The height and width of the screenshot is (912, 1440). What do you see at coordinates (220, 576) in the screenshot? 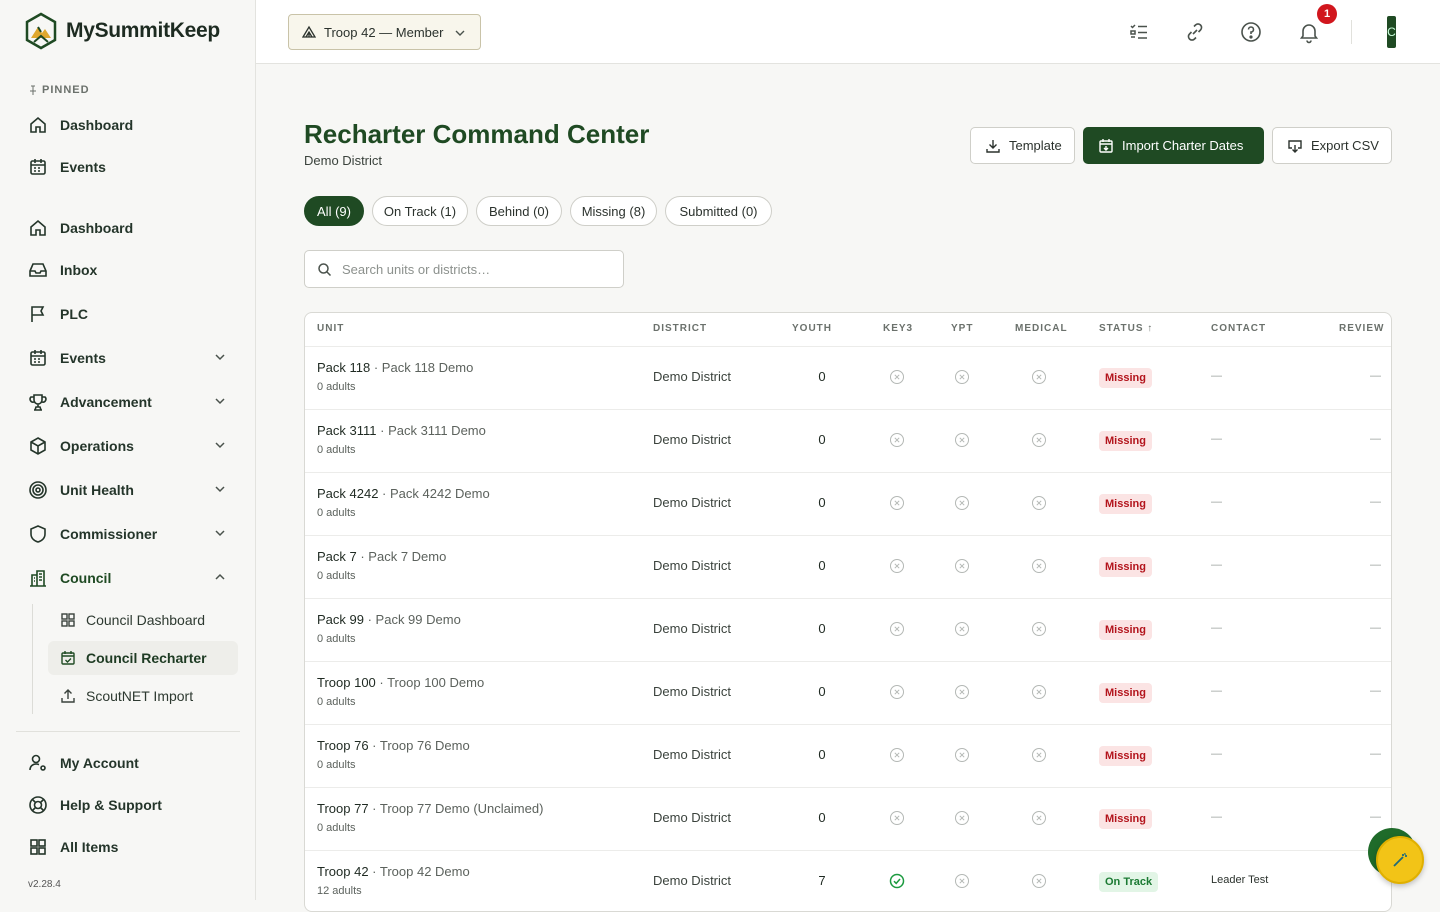
I see `chevron-up-icon` at bounding box center [220, 576].